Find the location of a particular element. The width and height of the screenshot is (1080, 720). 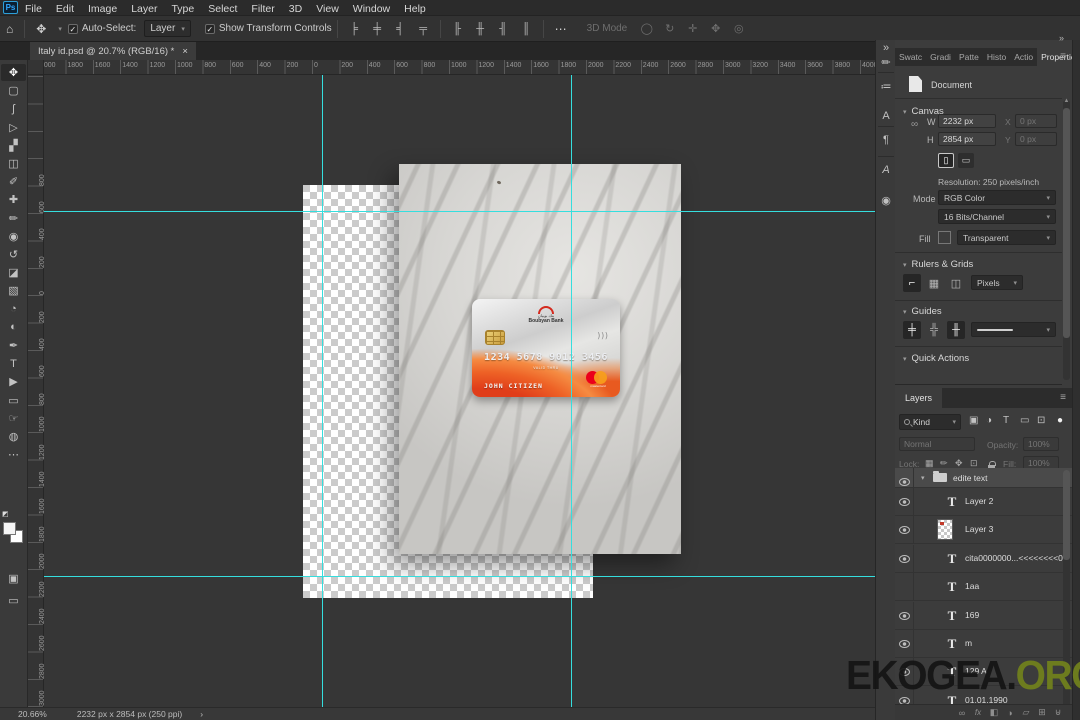

properties-menu-icon: ≡ is located at coordinates (1063, 56).